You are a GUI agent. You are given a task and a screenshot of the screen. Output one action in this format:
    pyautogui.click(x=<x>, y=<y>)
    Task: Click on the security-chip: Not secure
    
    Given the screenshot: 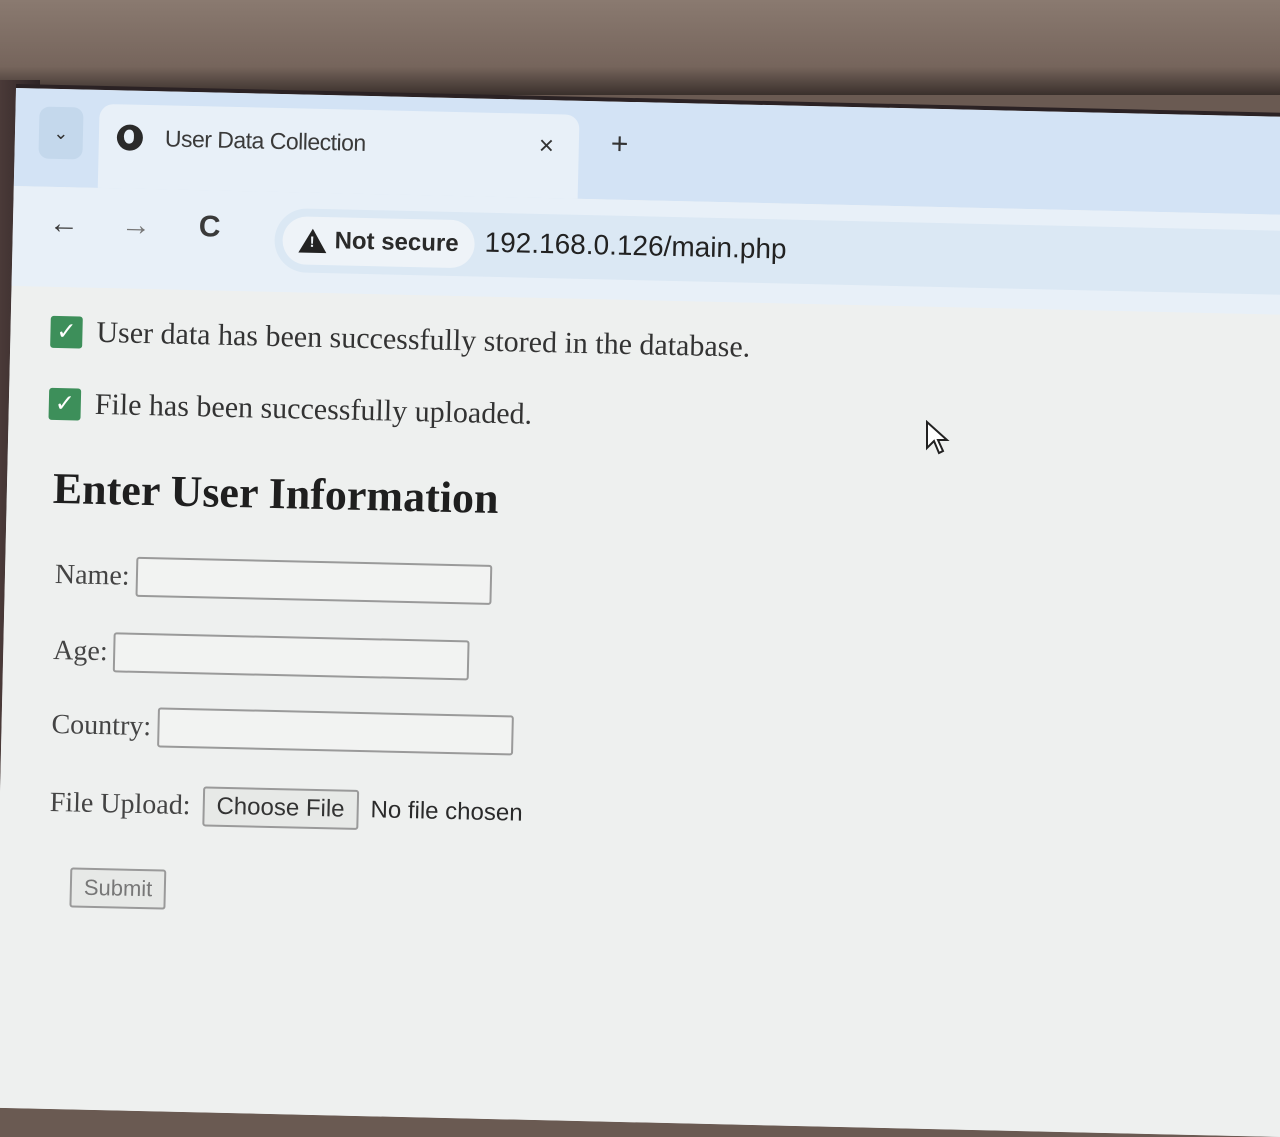 What is the action you would take?
    pyautogui.click(x=379, y=242)
    